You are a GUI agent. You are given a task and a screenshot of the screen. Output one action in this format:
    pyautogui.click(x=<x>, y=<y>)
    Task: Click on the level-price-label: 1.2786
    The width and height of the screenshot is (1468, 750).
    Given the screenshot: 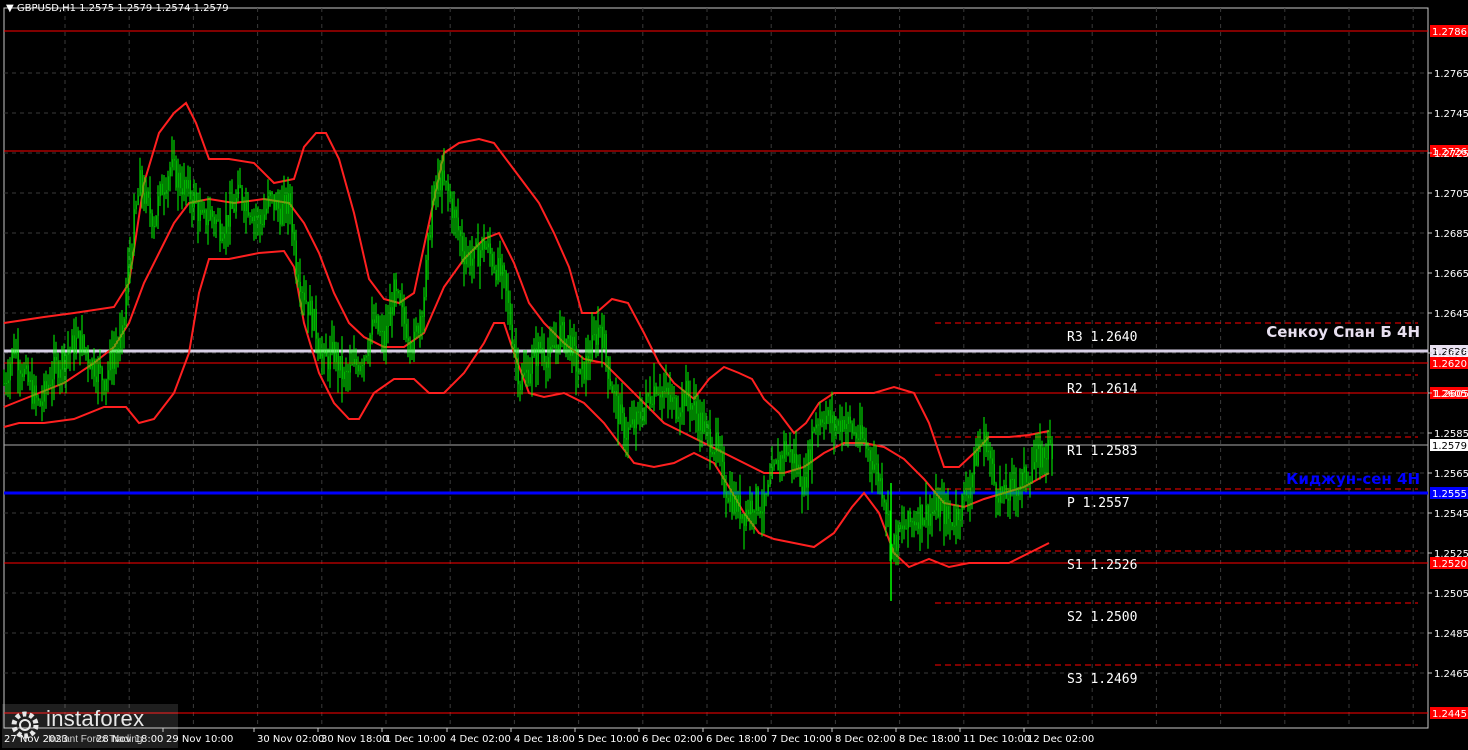 What is the action you would take?
    pyautogui.click(x=1449, y=32)
    